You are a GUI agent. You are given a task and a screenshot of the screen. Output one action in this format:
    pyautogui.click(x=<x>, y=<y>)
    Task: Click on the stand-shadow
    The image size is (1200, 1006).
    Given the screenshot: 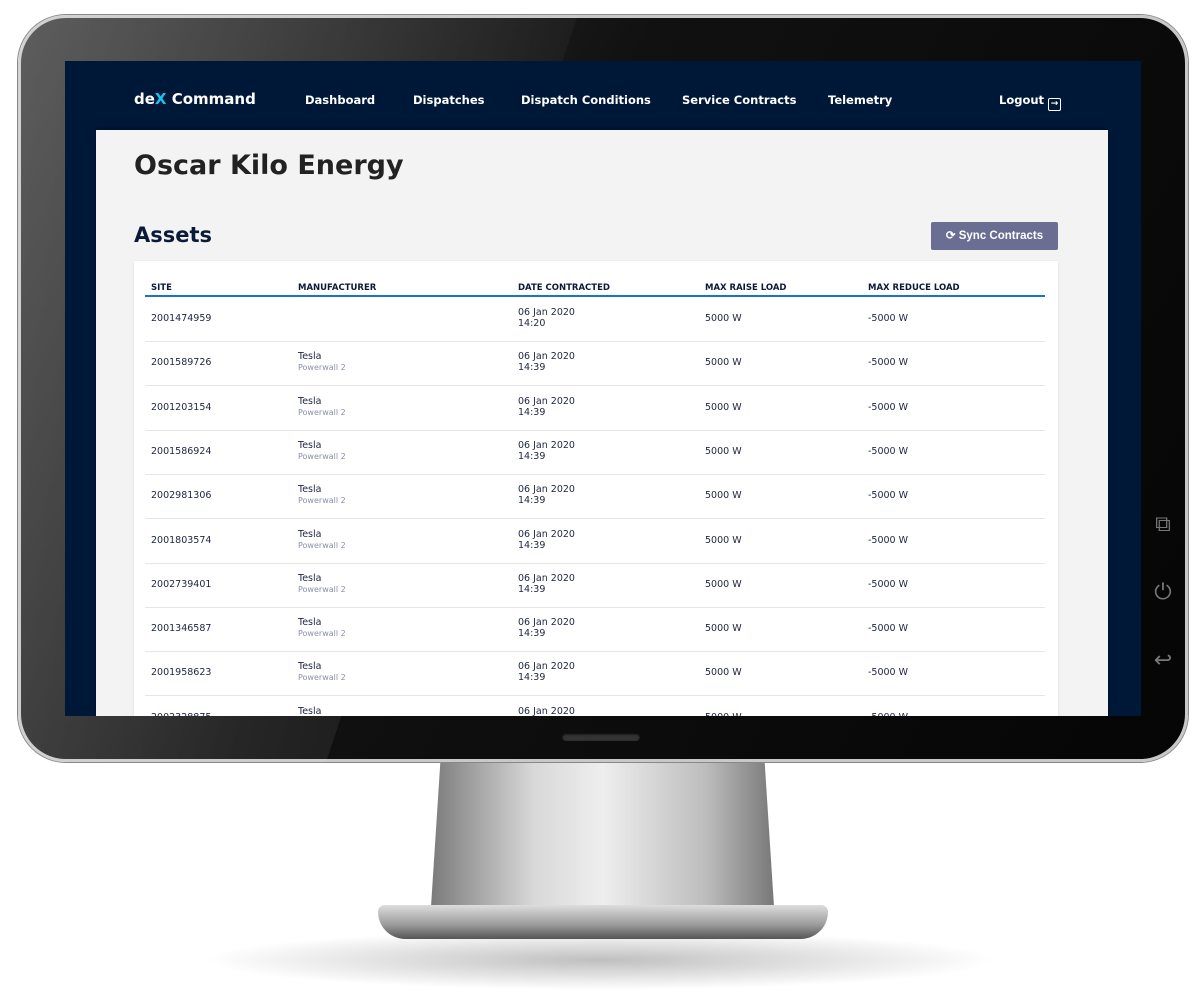 What is the action you would take?
    pyautogui.click(x=600, y=960)
    